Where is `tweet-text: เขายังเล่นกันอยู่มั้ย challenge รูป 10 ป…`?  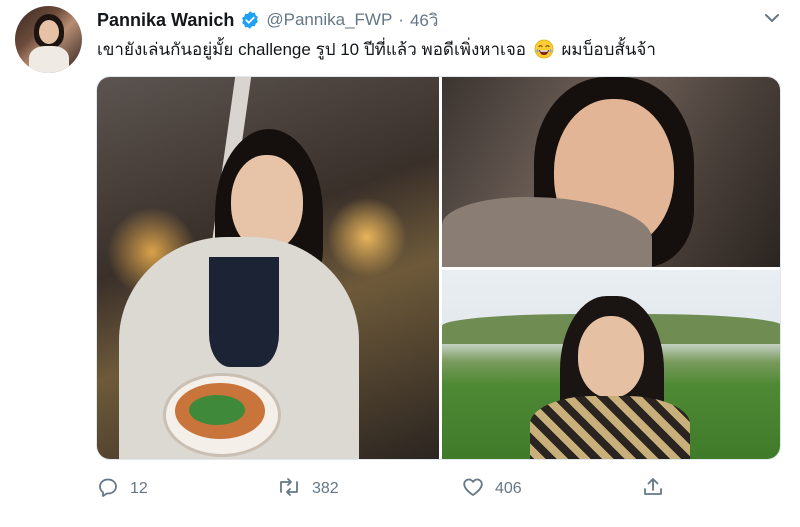
tweet-text: เขายังเล่นกันอยู่มั้ย challenge รูป 10 ป… is located at coordinates (376, 49).